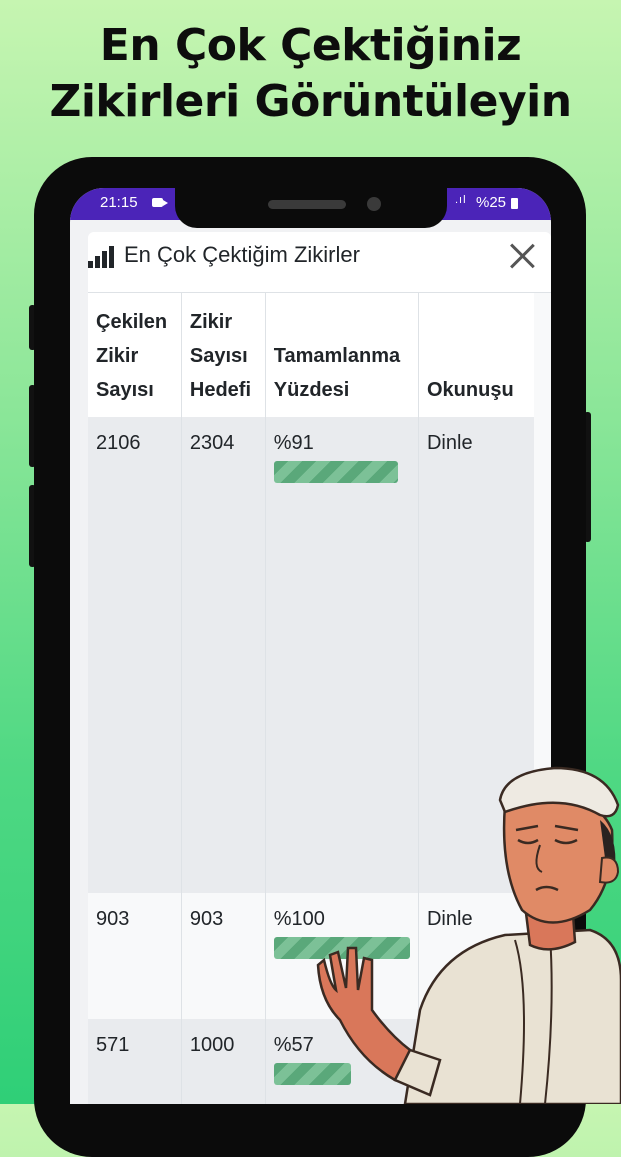 This screenshot has height=1157, width=621. Describe the element at coordinates (374, 204) in the screenshot. I see `phone-camera` at that location.